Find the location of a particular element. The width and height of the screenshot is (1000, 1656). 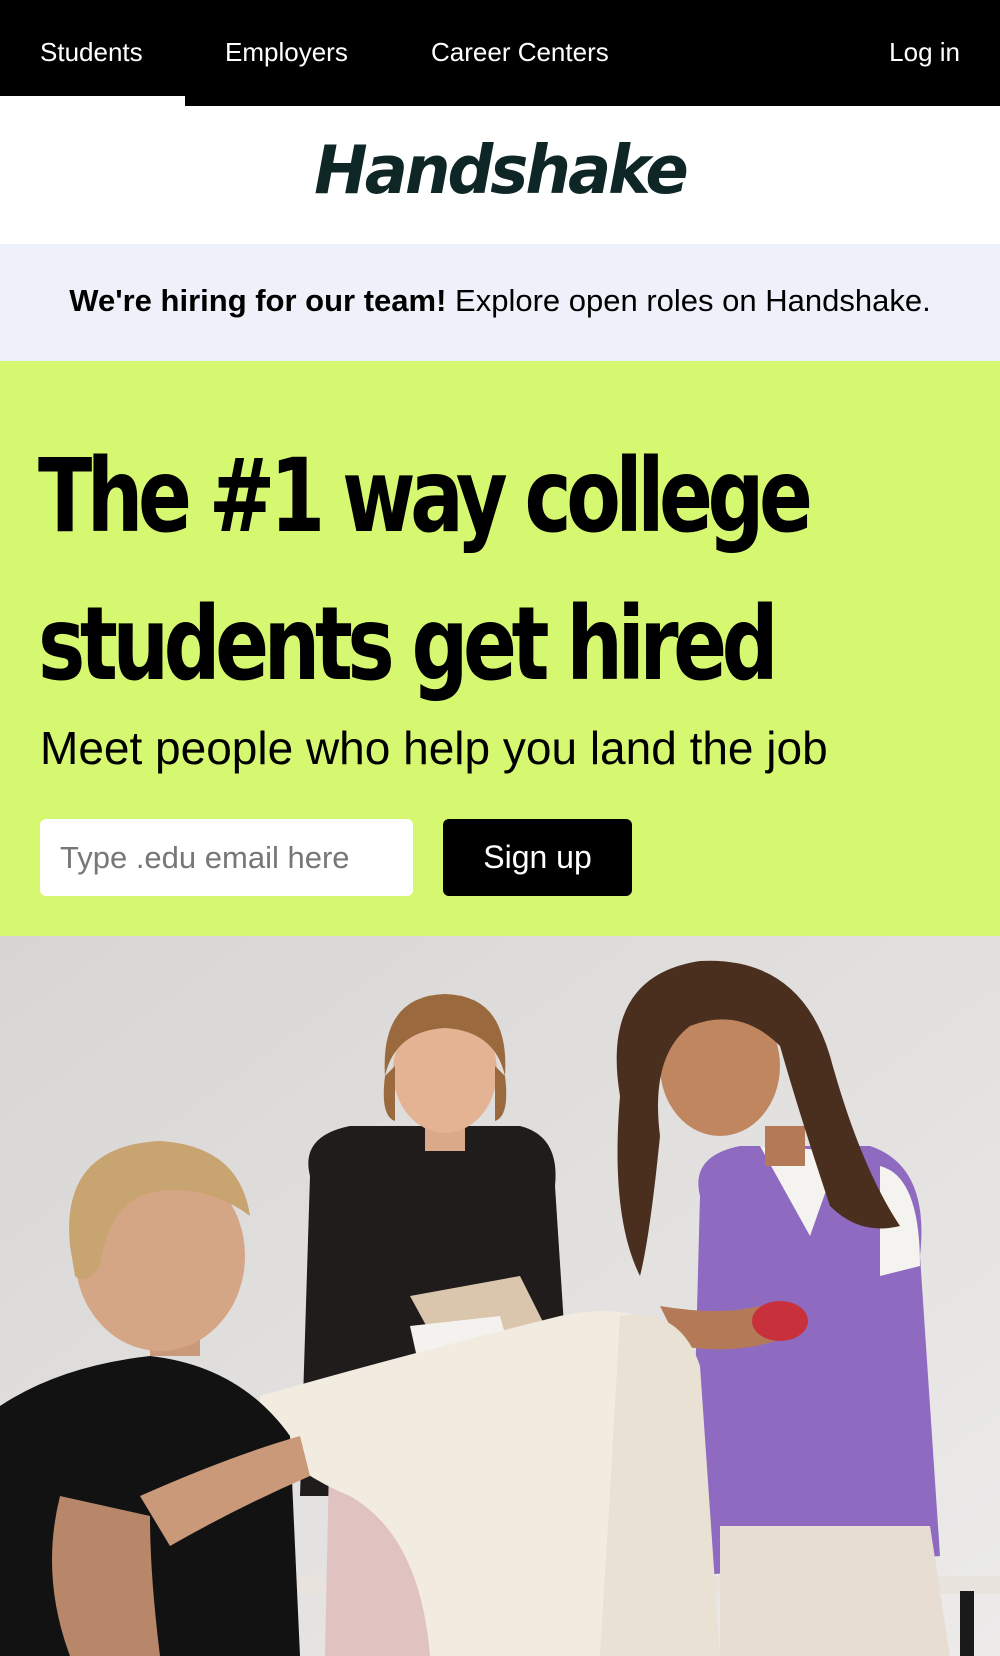

hero-subheadline: Meet people who help you land the job is located at coordinates (434, 748).